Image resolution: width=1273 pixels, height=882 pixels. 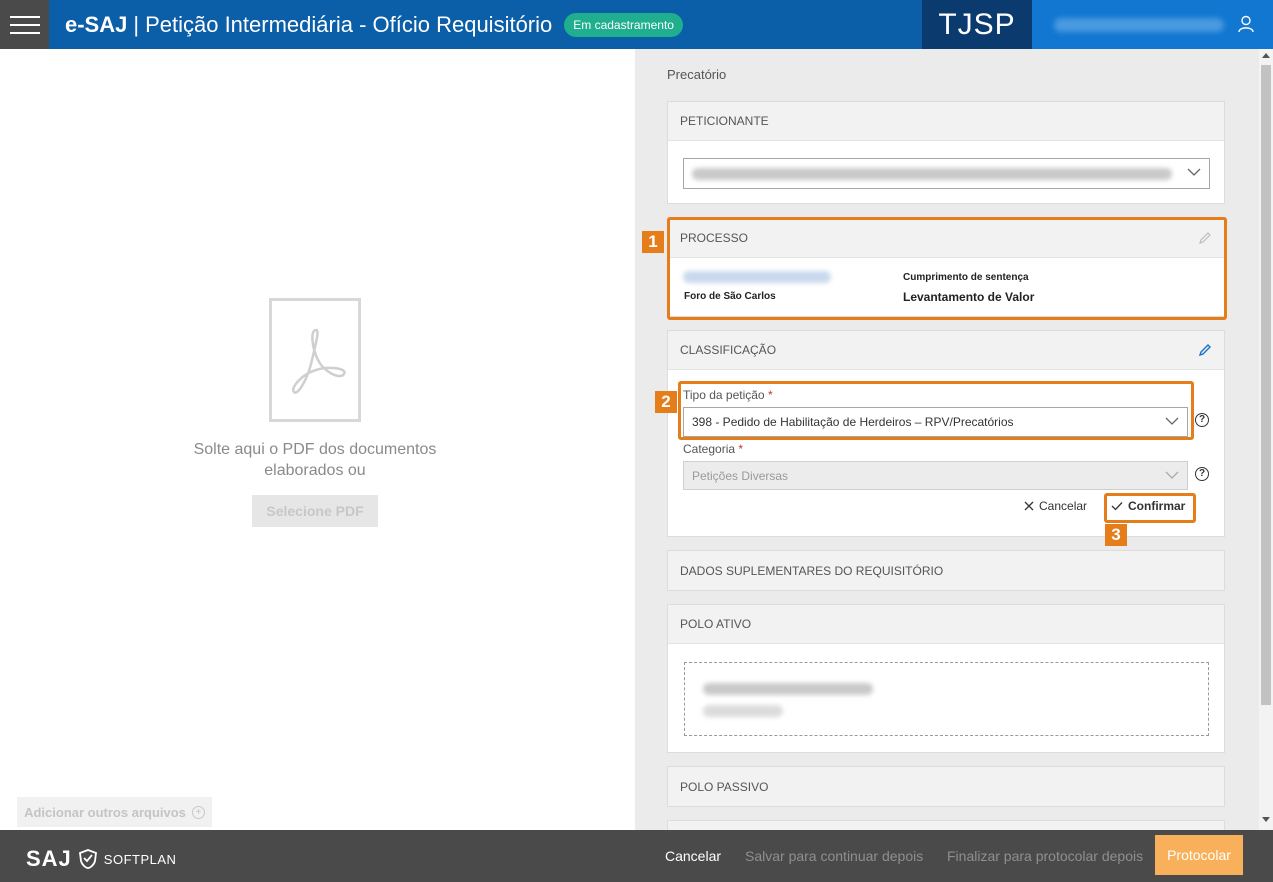 I want to click on next-card, so click(x=946, y=825).